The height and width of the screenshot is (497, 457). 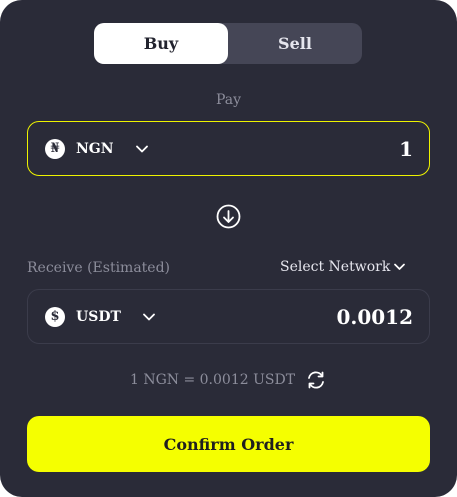 What do you see at coordinates (313, 148) in the screenshot?
I see `pay-amount-input: 1` at bounding box center [313, 148].